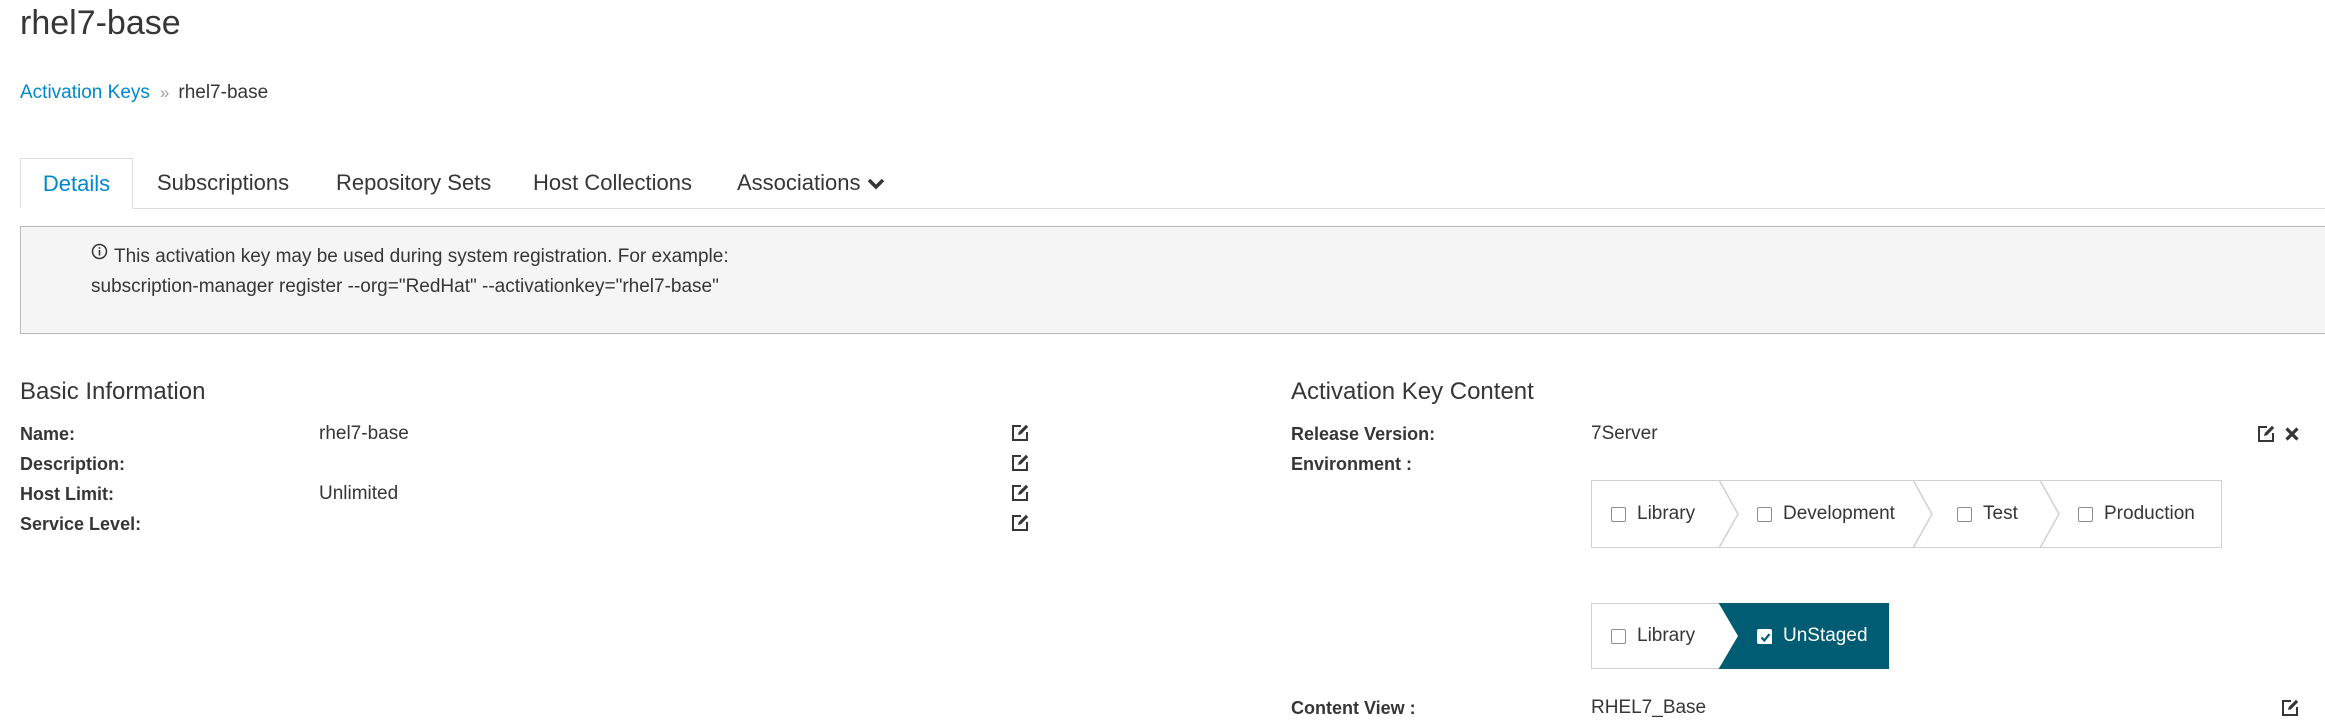 This screenshot has width=2325, height=723. What do you see at coordinates (2290, 710) in the screenshot?
I see `edit-content-view-icon` at bounding box center [2290, 710].